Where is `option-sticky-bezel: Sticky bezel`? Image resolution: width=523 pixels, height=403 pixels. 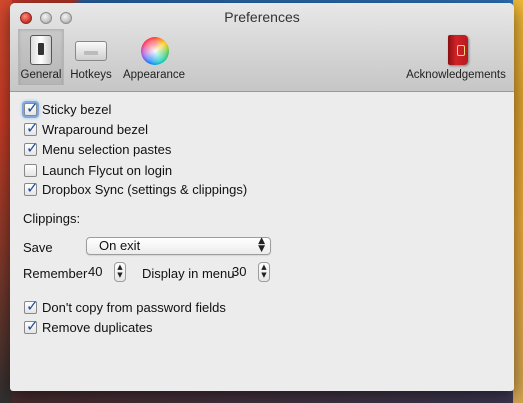 option-sticky-bezel: Sticky bezel is located at coordinates (68, 108).